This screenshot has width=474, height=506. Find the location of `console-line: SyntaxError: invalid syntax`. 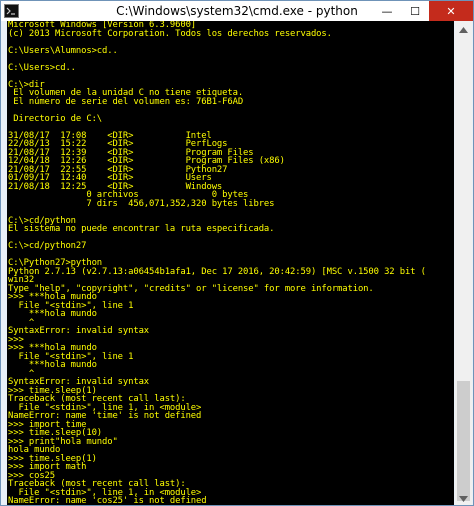

console-line: SyntaxError: invalid syntax is located at coordinates (79, 331).